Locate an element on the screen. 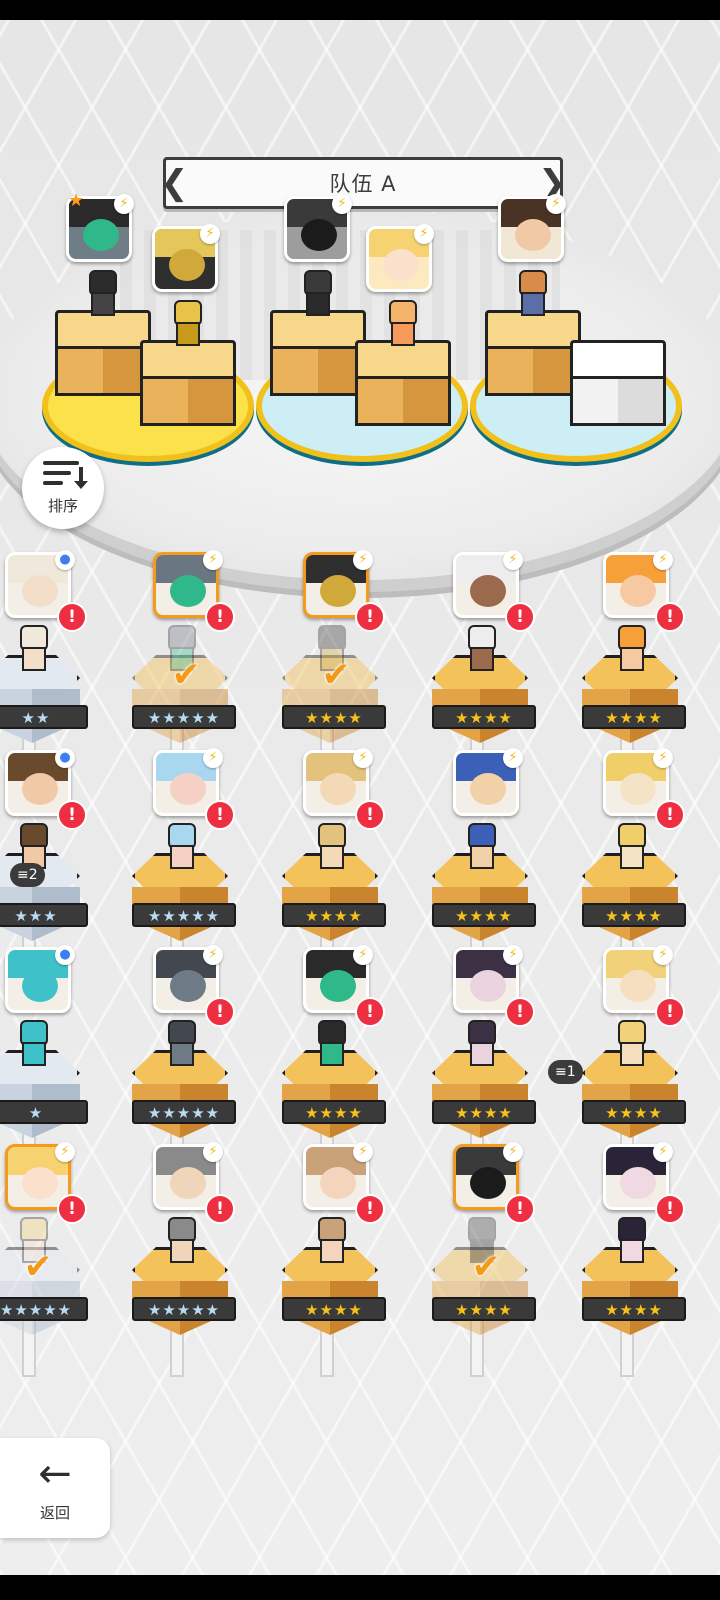  formation-block-3b-empty is located at coordinates (618, 383).